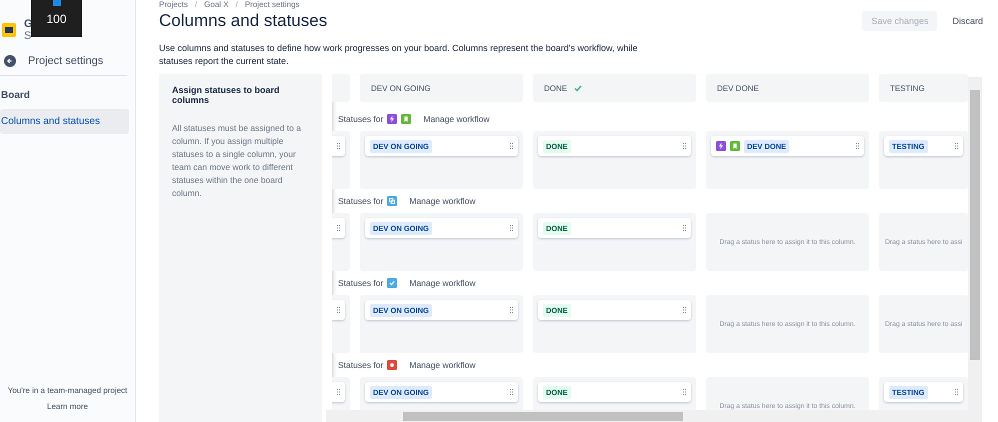  I want to click on project-type: S, so click(28, 36).